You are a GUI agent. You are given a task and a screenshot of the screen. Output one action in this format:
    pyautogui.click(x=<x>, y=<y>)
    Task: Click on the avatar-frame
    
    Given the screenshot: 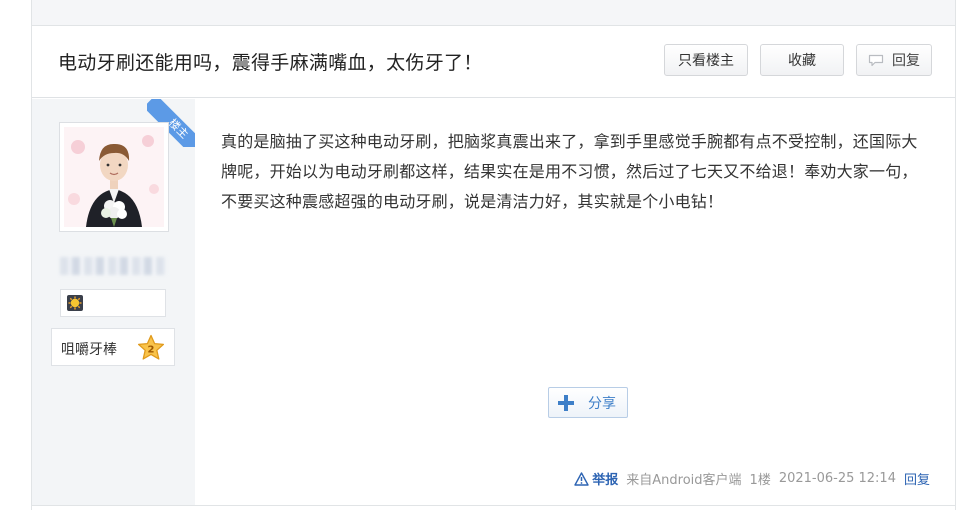 What is the action you would take?
    pyautogui.click(x=114, y=177)
    